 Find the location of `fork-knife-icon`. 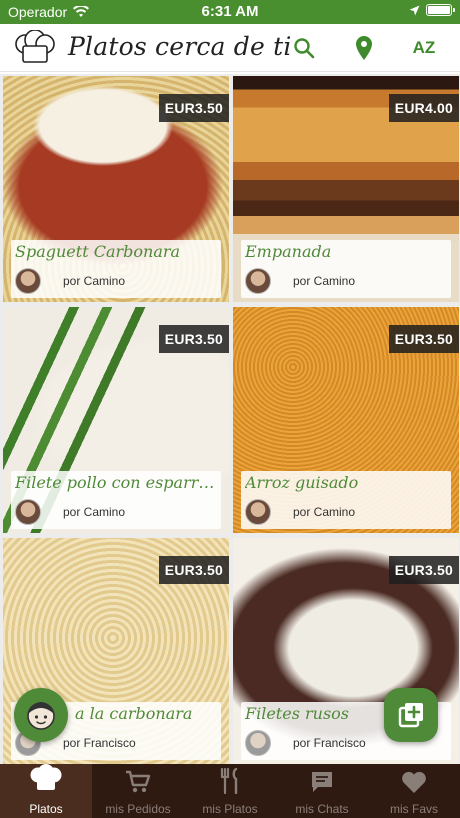

fork-knife-icon is located at coordinates (229, 781).